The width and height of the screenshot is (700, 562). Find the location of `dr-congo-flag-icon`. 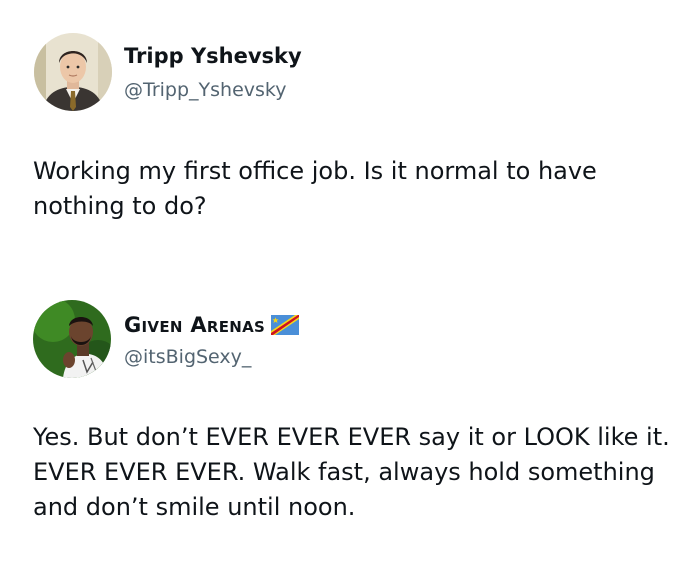

dr-congo-flag-icon is located at coordinates (285, 325).